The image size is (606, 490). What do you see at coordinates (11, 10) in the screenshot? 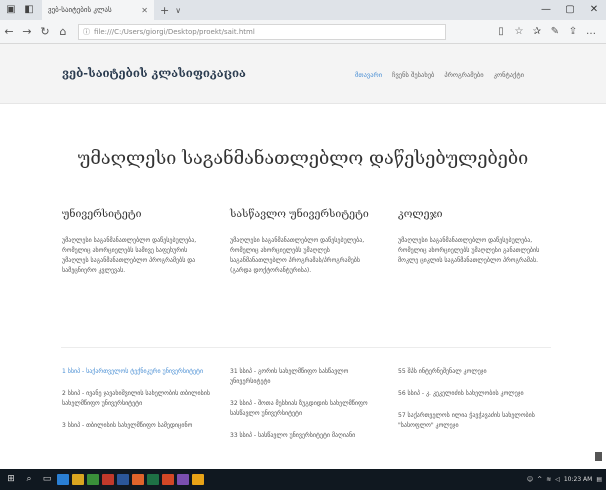
I see `tab-actions-icon: ▣` at bounding box center [11, 10].